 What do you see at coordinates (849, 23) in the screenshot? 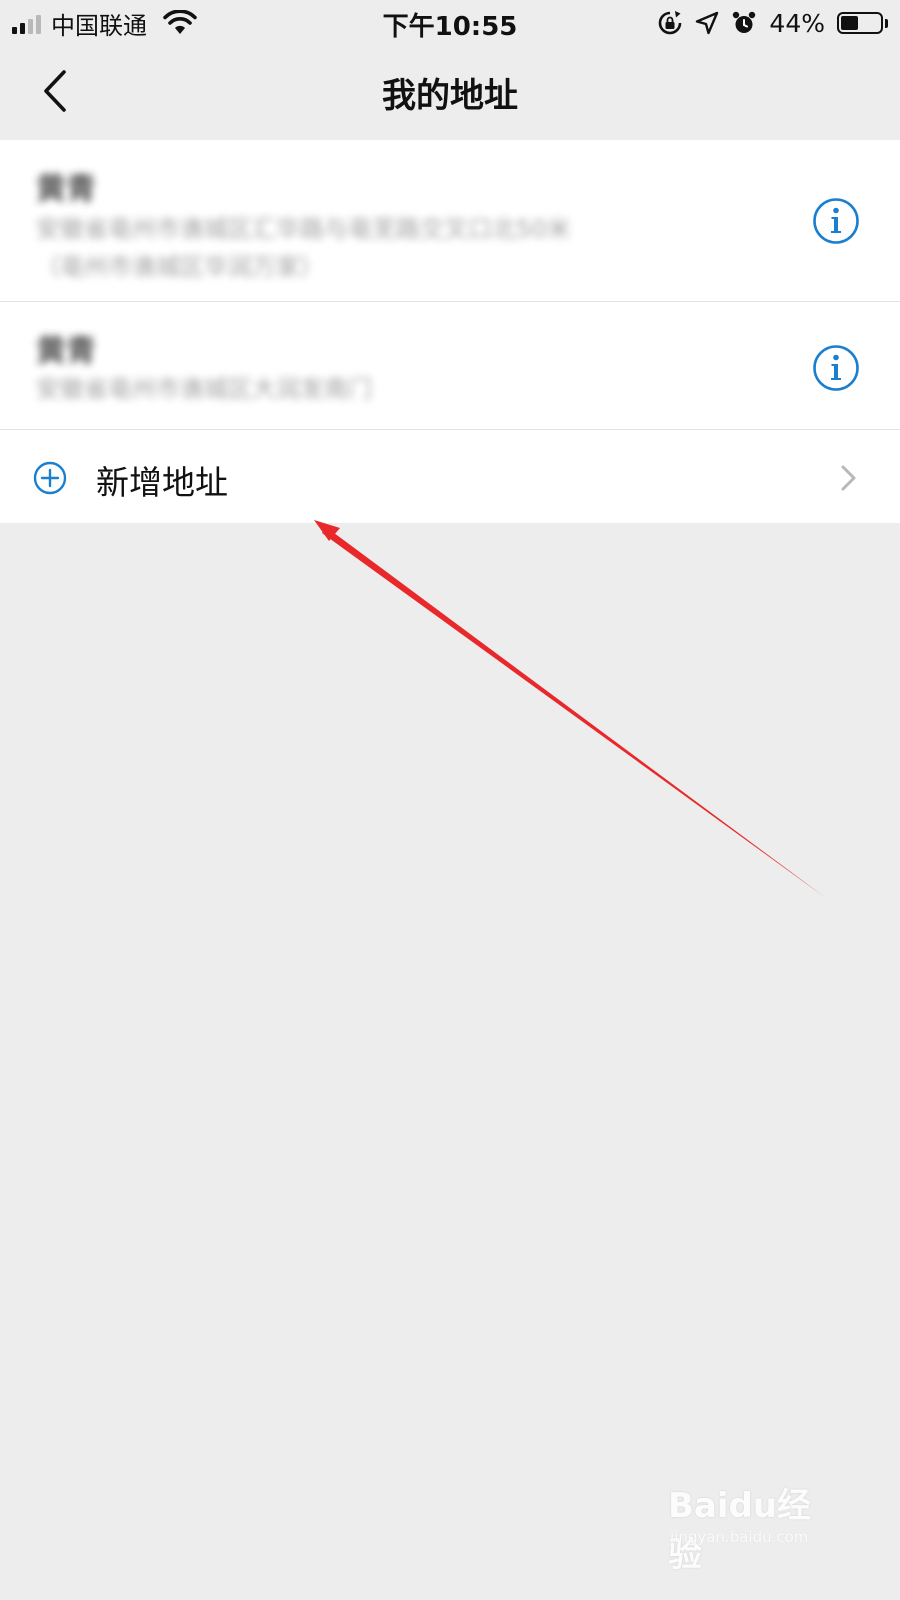
I see `battery-fill` at bounding box center [849, 23].